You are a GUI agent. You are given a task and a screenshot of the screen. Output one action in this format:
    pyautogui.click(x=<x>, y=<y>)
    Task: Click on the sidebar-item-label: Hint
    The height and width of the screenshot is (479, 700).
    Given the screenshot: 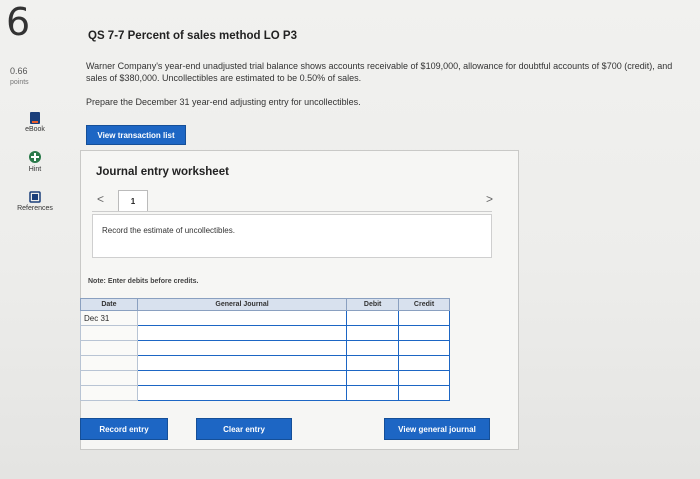 What is the action you would take?
    pyautogui.click(x=35, y=169)
    